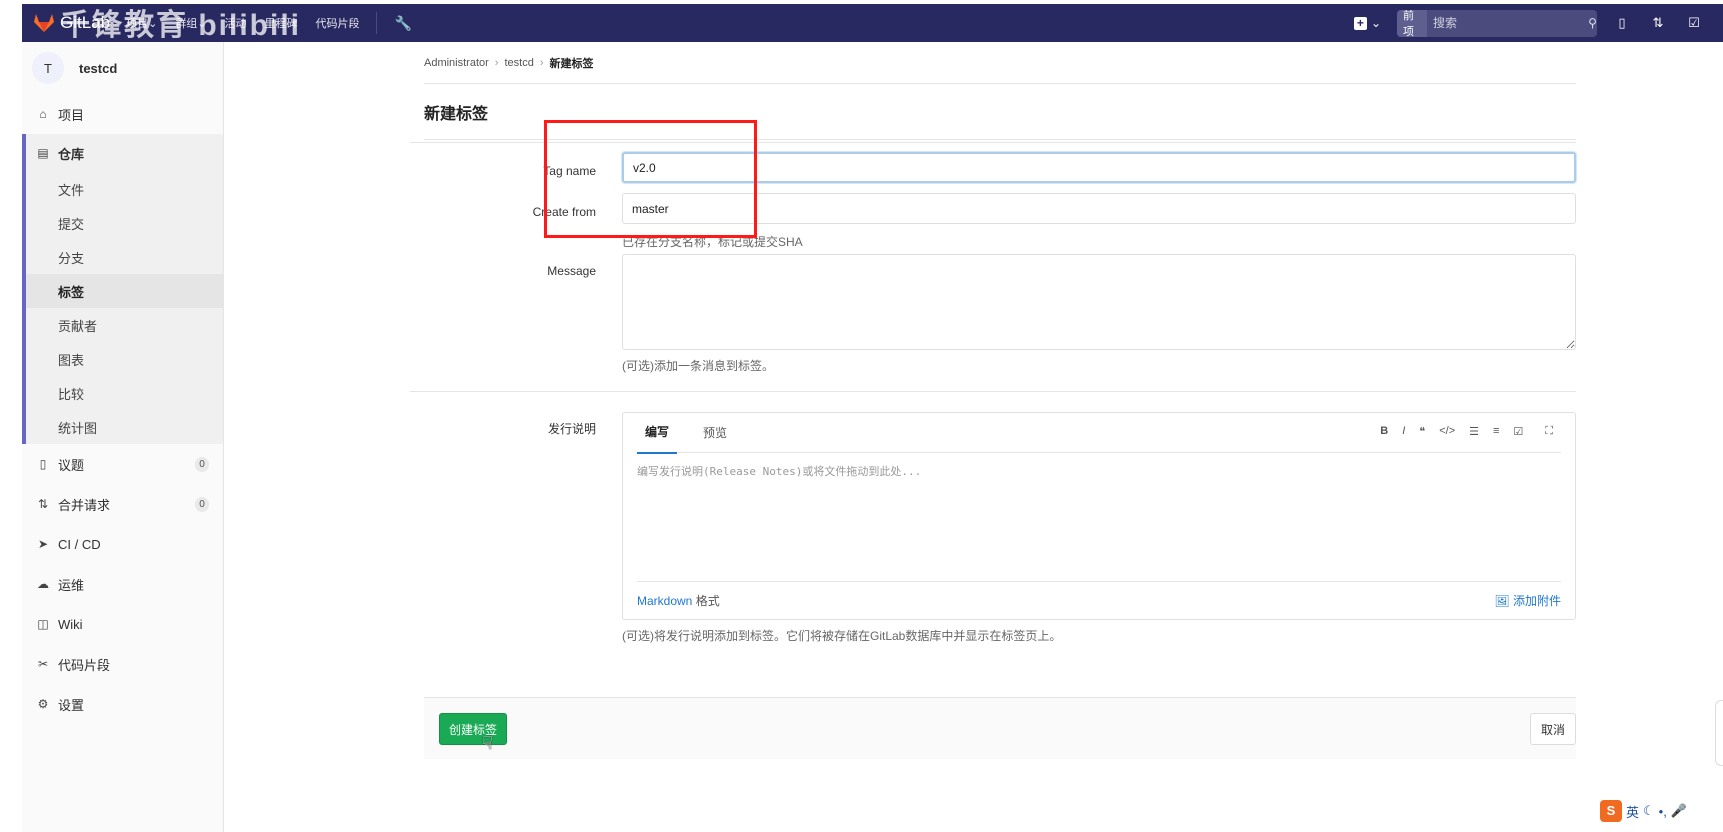  What do you see at coordinates (1549, 431) in the screenshot?
I see `fullscreen-icon: ⛶` at bounding box center [1549, 431].